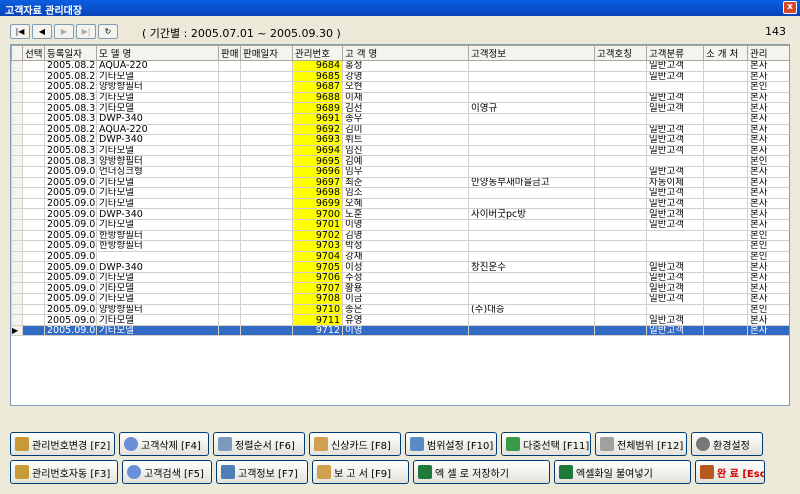 The height and width of the screenshot is (494, 800). What do you see at coordinates (620, 53) in the screenshot?
I see `column-header: 고객호칭` at bounding box center [620, 53].